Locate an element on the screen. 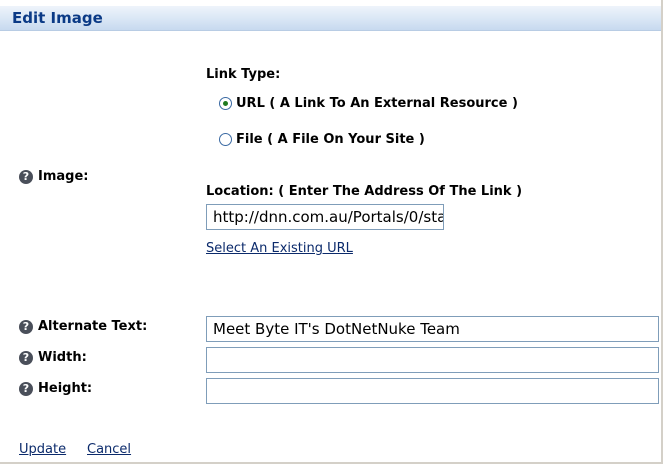 The width and height of the screenshot is (664, 464). url-option-label: URL ( A Link To An External Resource ) is located at coordinates (377, 103).